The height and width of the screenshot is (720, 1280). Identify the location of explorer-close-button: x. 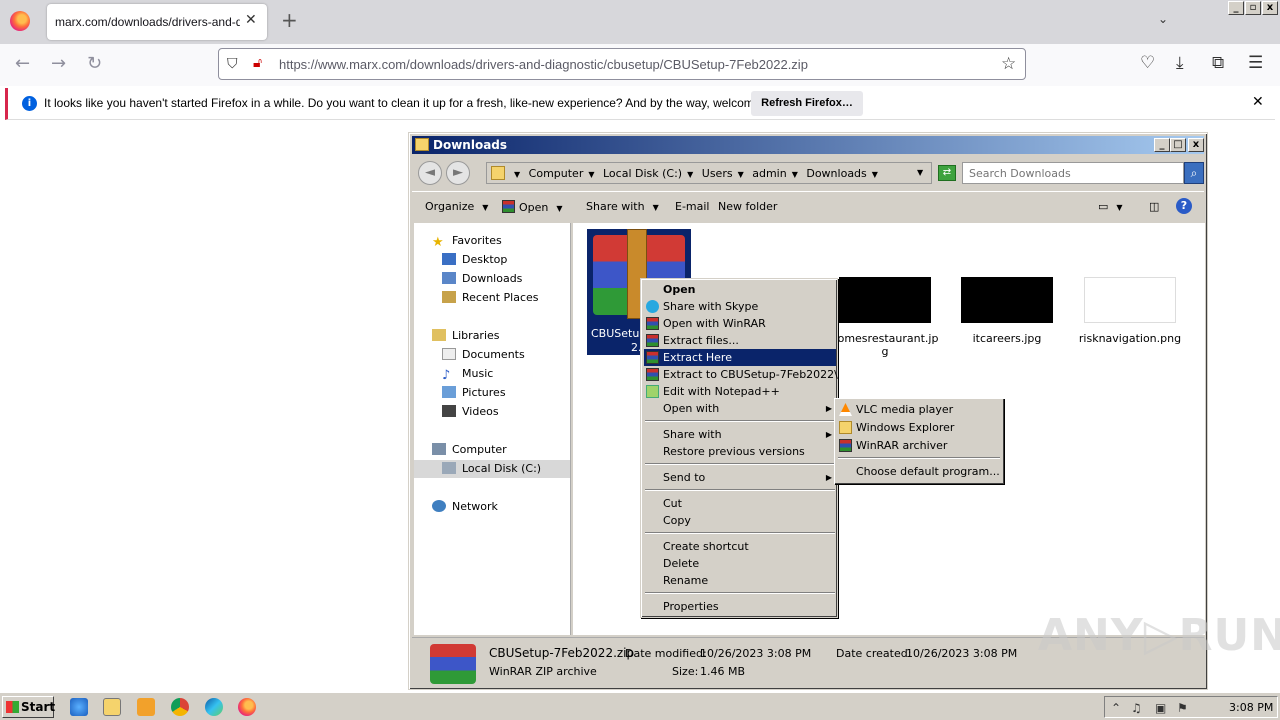
(1196, 145).